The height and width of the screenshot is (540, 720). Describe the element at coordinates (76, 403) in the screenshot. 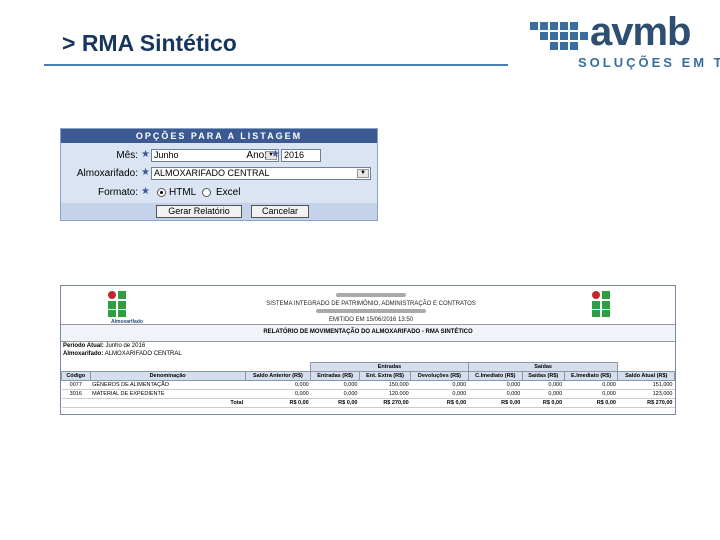

I see `total-spacer` at that location.